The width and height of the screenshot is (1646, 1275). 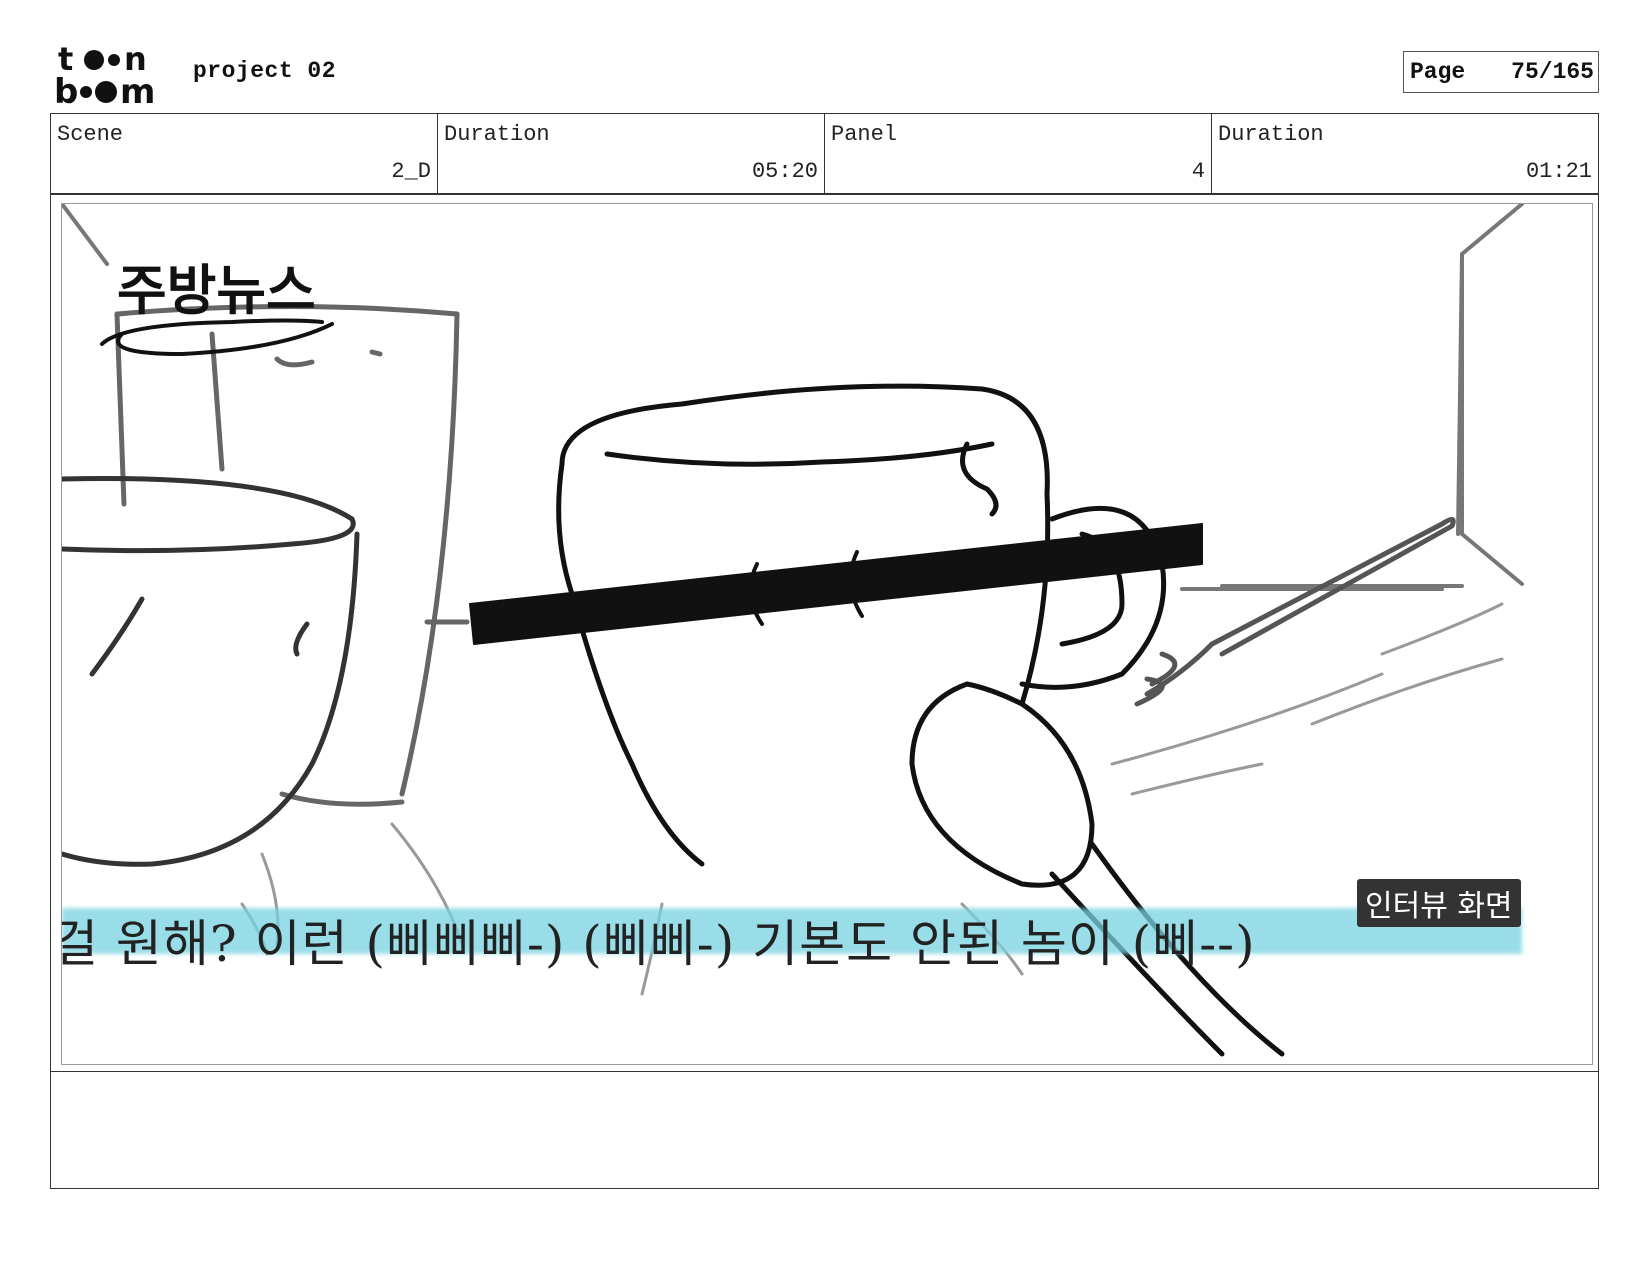 I want to click on svg-text: m, so click(x=137, y=89).